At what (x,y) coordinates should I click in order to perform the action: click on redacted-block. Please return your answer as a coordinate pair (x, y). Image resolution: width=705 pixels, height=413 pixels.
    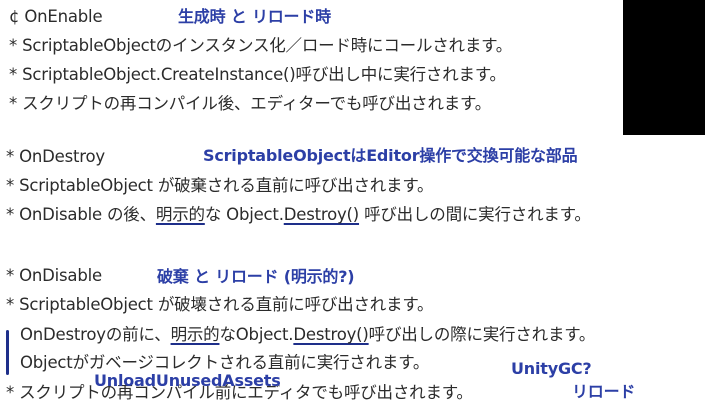
    Looking at the image, I should click on (664, 67).